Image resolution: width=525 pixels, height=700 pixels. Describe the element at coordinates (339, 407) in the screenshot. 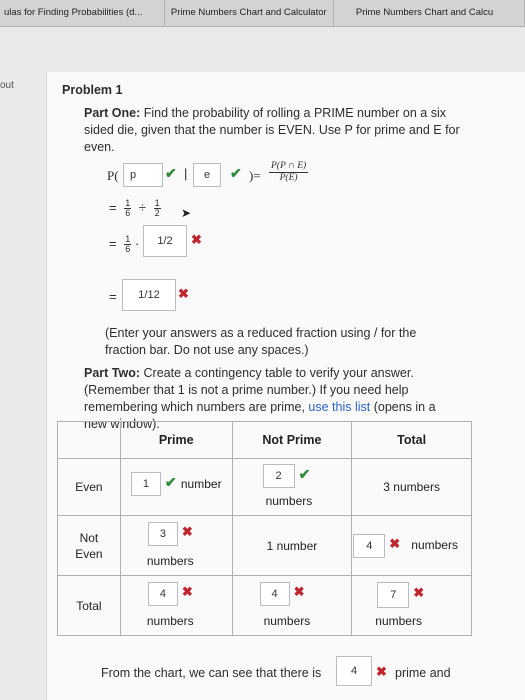

I see `prime-list-link: use this list` at that location.